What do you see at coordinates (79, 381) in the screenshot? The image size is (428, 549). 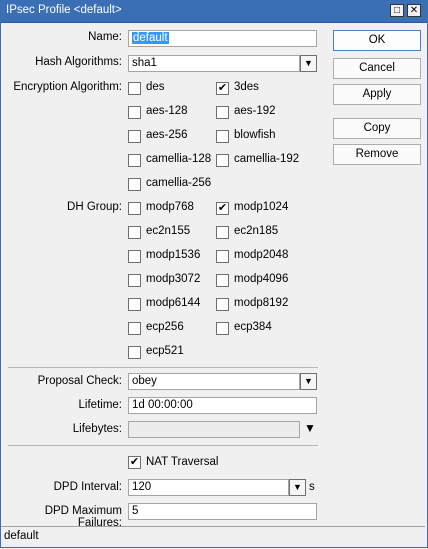 I see `proposal-check-label: Proposal Check:` at bounding box center [79, 381].